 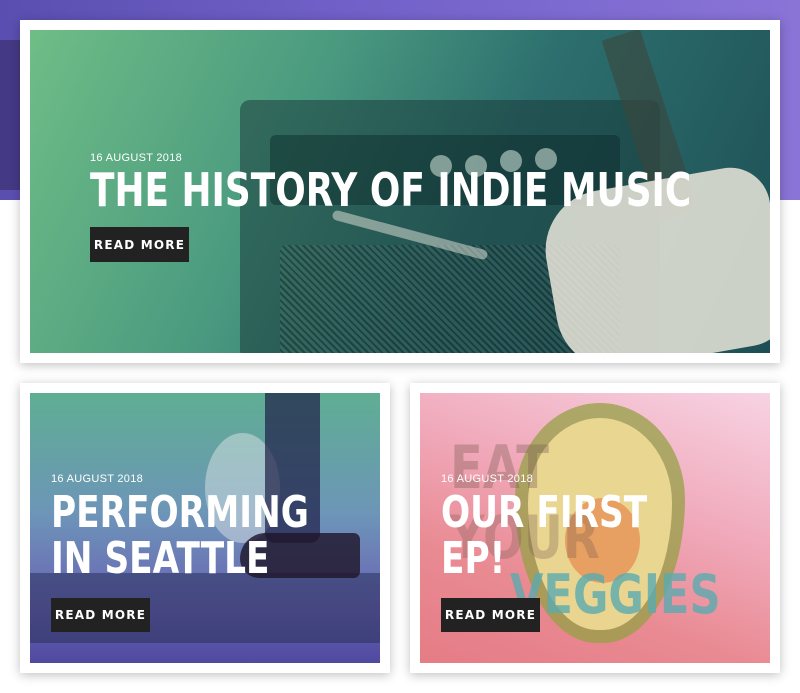 I want to click on post-title: PERFORMING IN SEATTLE, so click(x=180, y=536).